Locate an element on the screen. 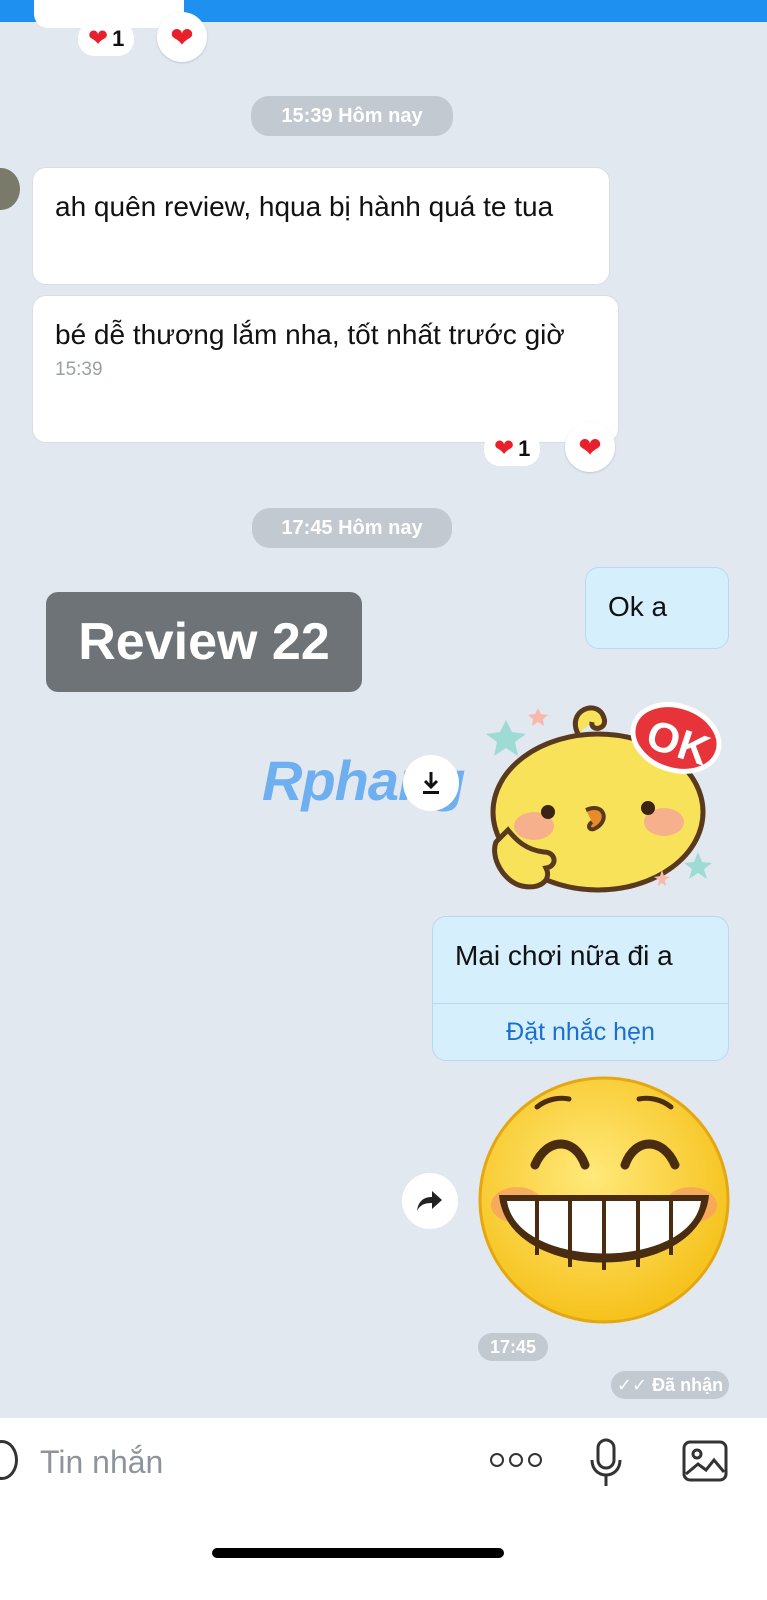 This screenshot has height=1600, width=767. home-indicator is located at coordinates (358, 1553).